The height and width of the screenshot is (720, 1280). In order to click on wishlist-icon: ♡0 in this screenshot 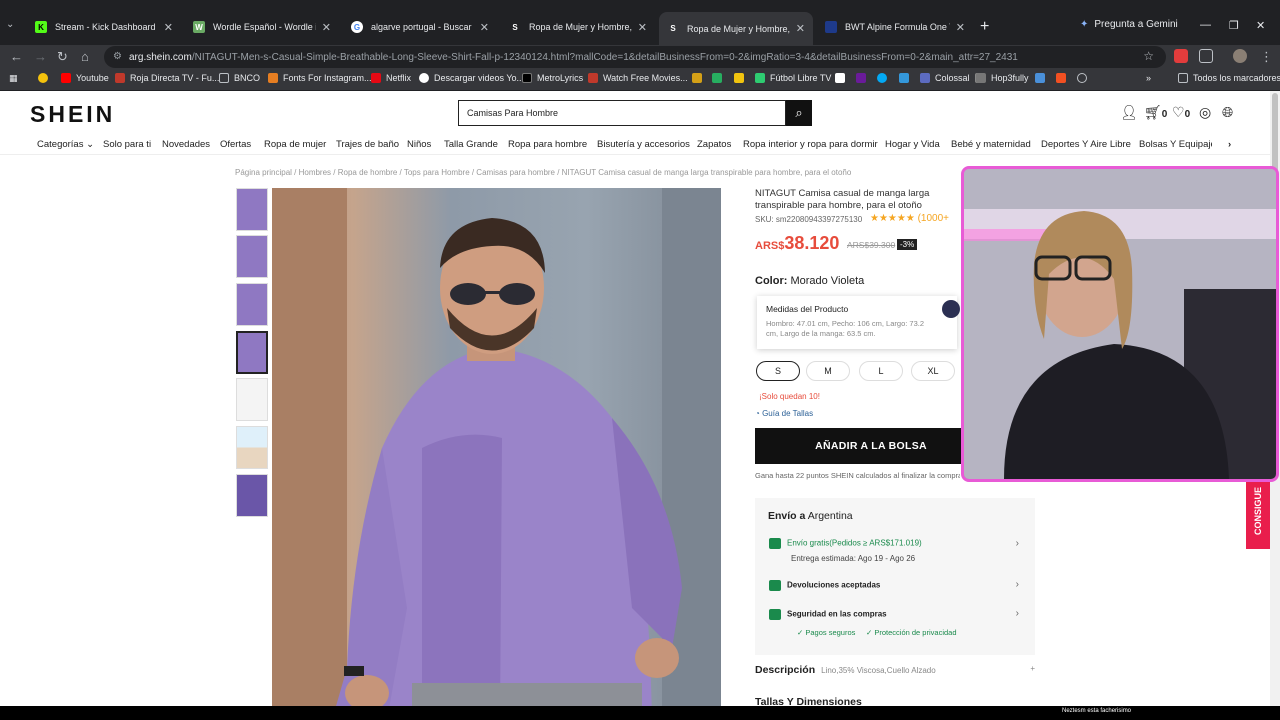, I will do `click(1181, 112)`.